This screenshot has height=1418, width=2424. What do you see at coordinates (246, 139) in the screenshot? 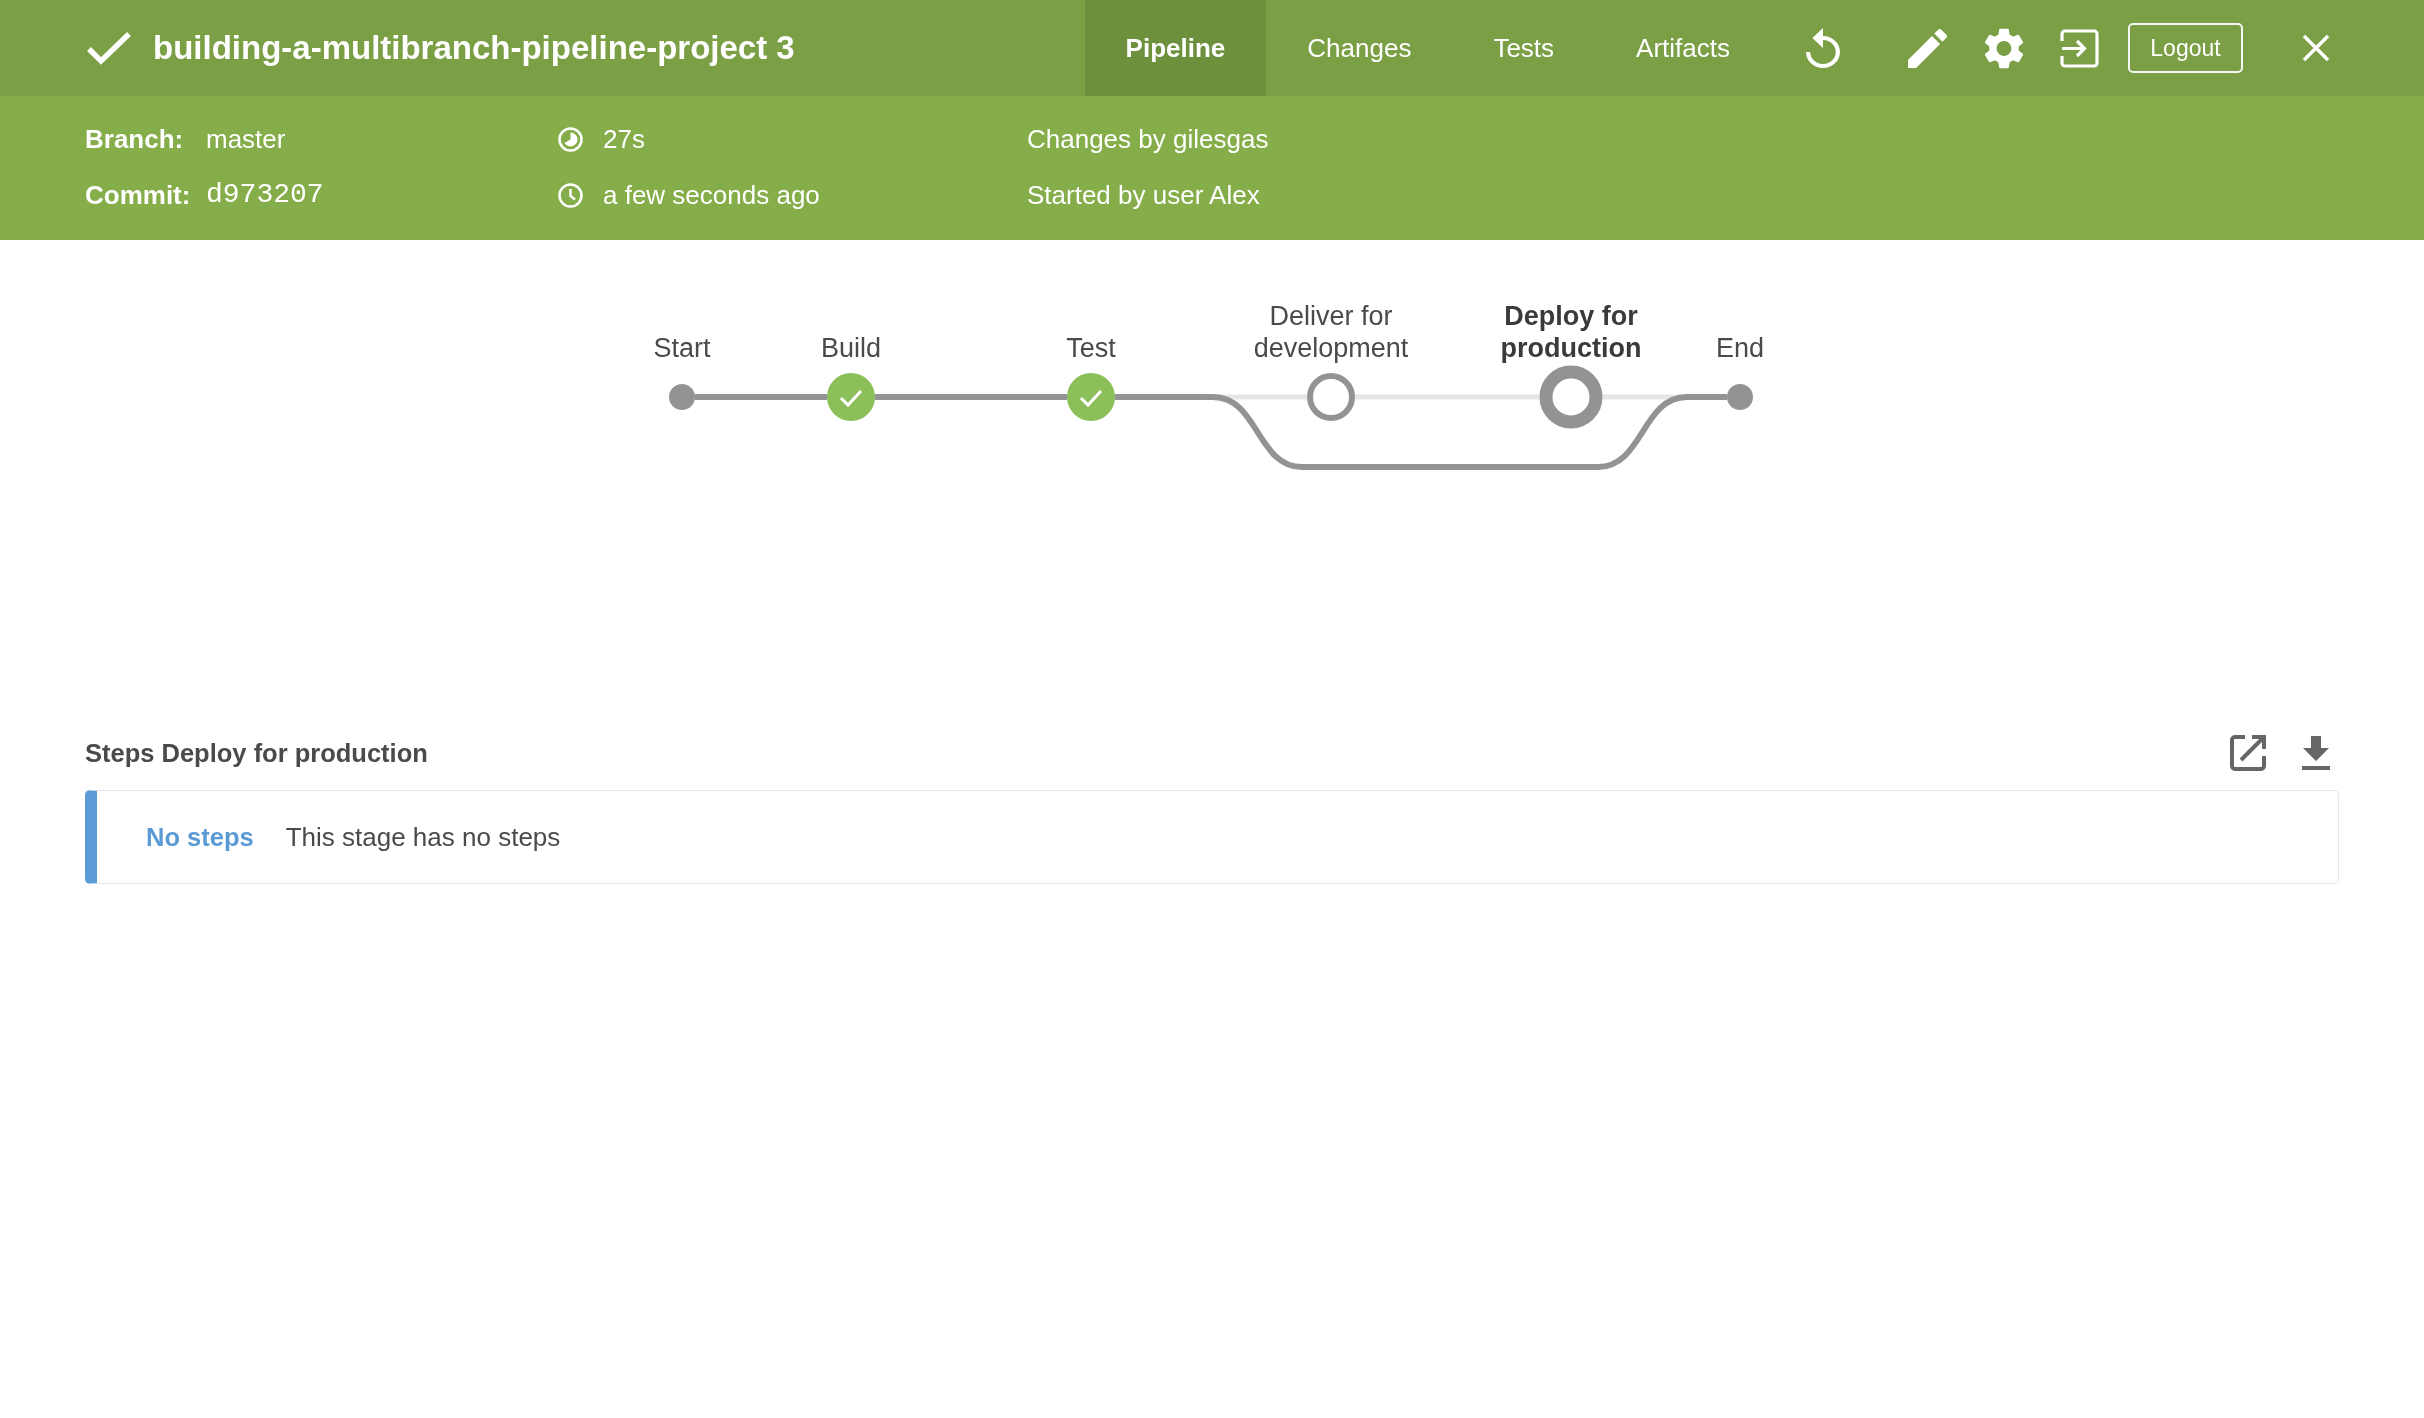
I see `branch-name: master` at bounding box center [246, 139].